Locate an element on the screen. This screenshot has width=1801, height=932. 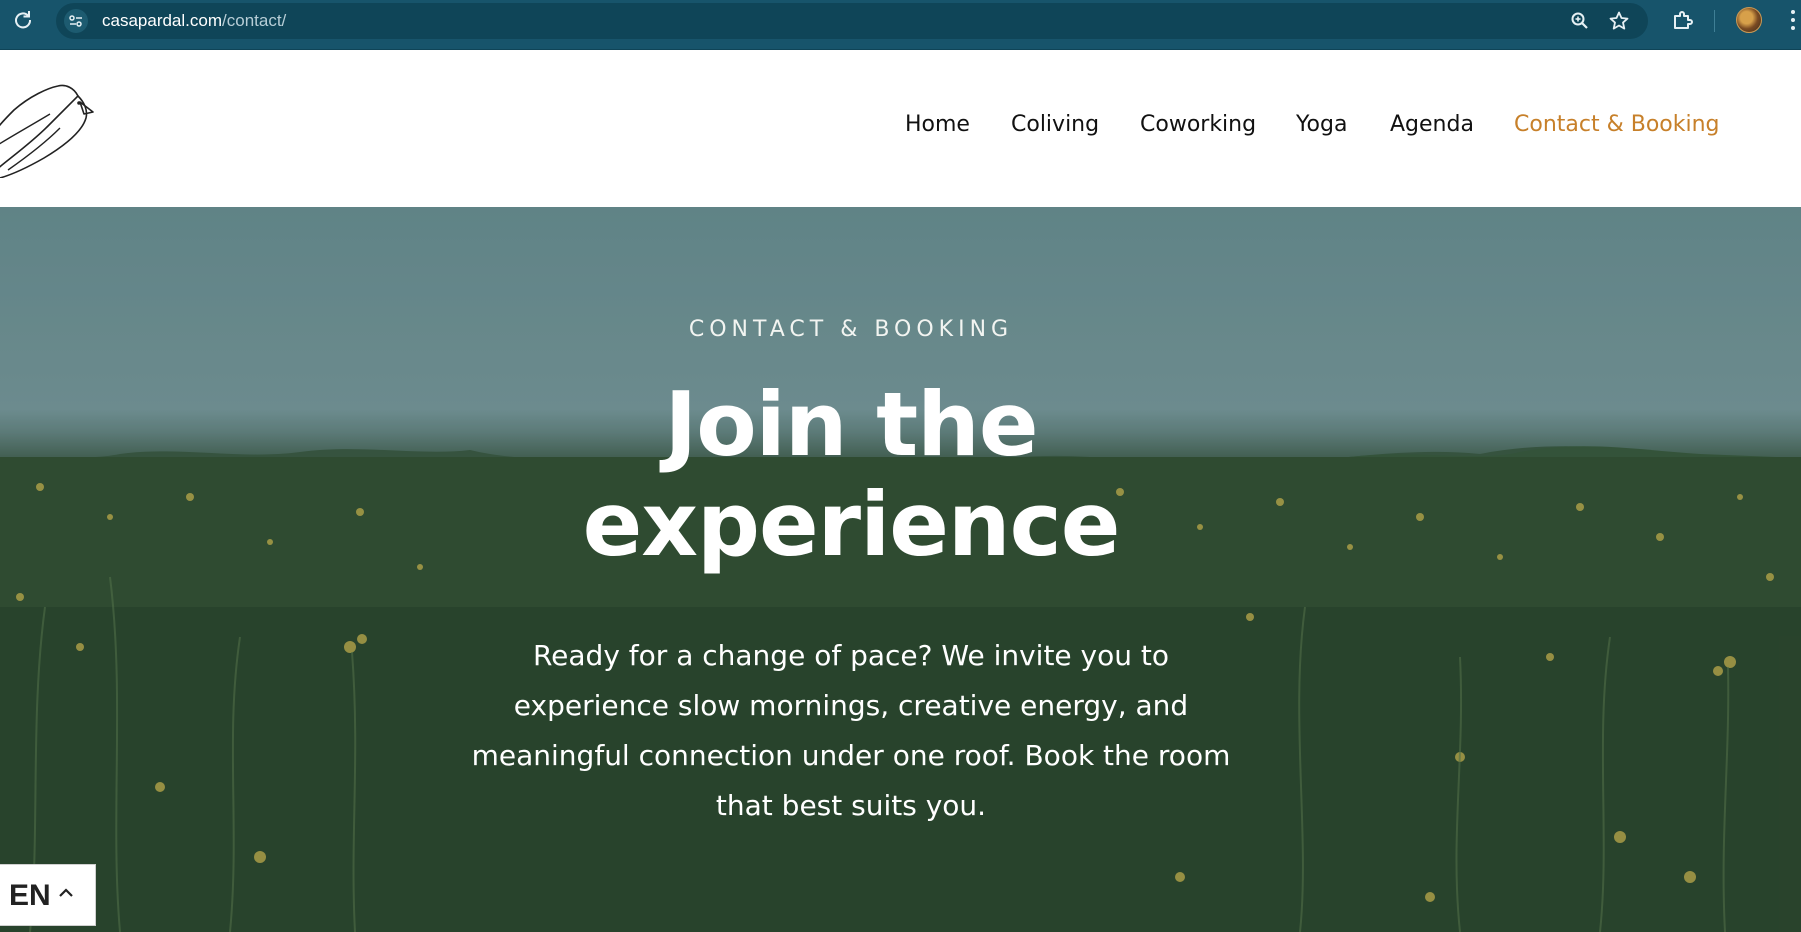
nav-coliving: Coliving is located at coordinates (1055, 124).